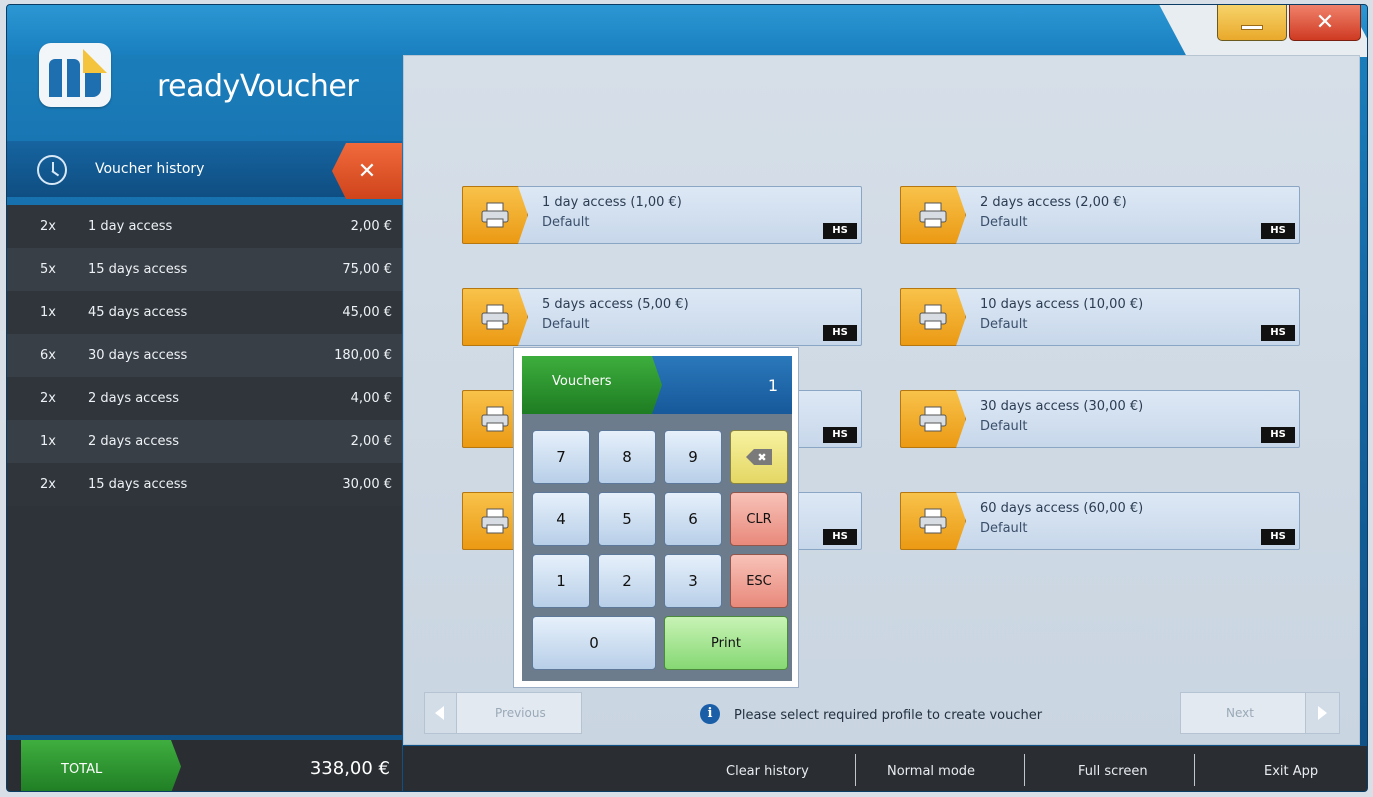  I want to click on history-qty: 6x, so click(48, 355).